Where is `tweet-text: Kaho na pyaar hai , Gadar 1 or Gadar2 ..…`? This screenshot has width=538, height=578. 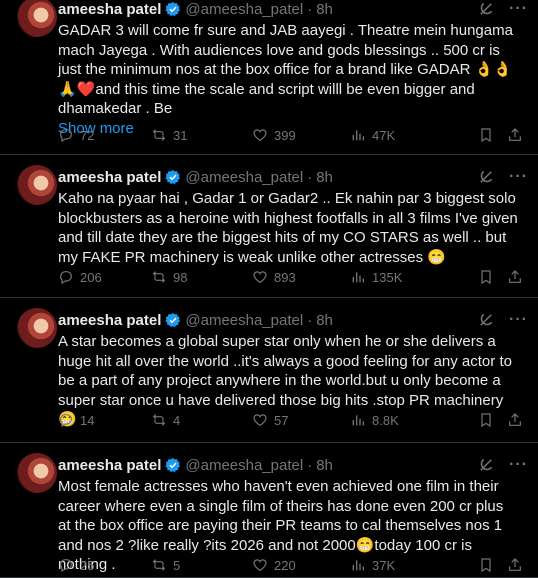
tweet-text: Kaho na pyaar hai , Gadar 1 or Gadar2 ..… is located at coordinates (288, 228).